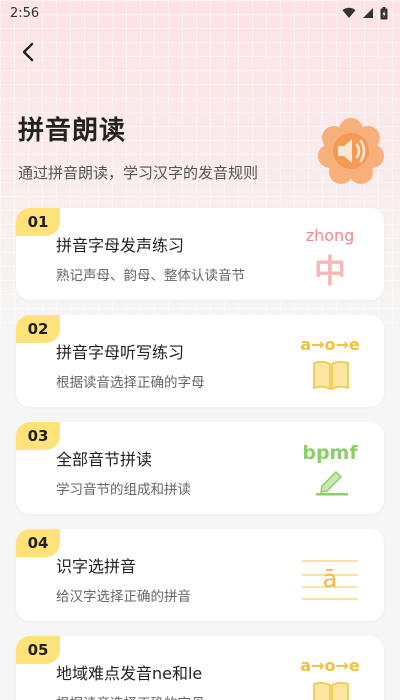 This screenshot has height=700, width=400. What do you see at coordinates (25, 13) in the screenshot?
I see `status-time: 2:56` at bounding box center [25, 13].